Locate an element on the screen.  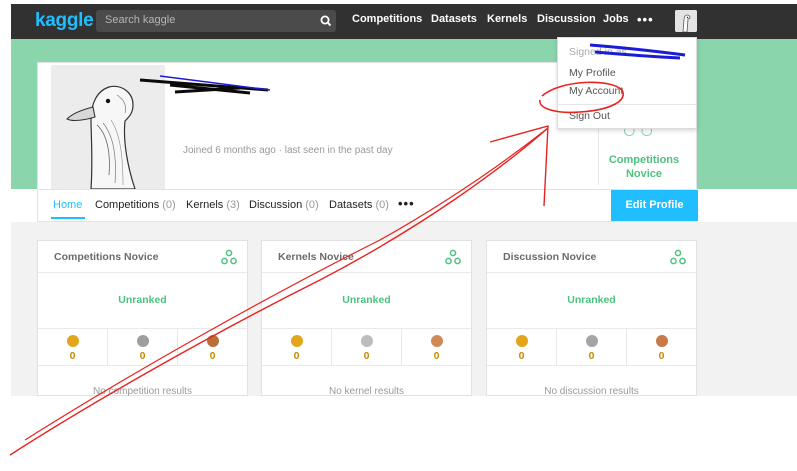
card-header: Discussion Novice is located at coordinates (591, 257).